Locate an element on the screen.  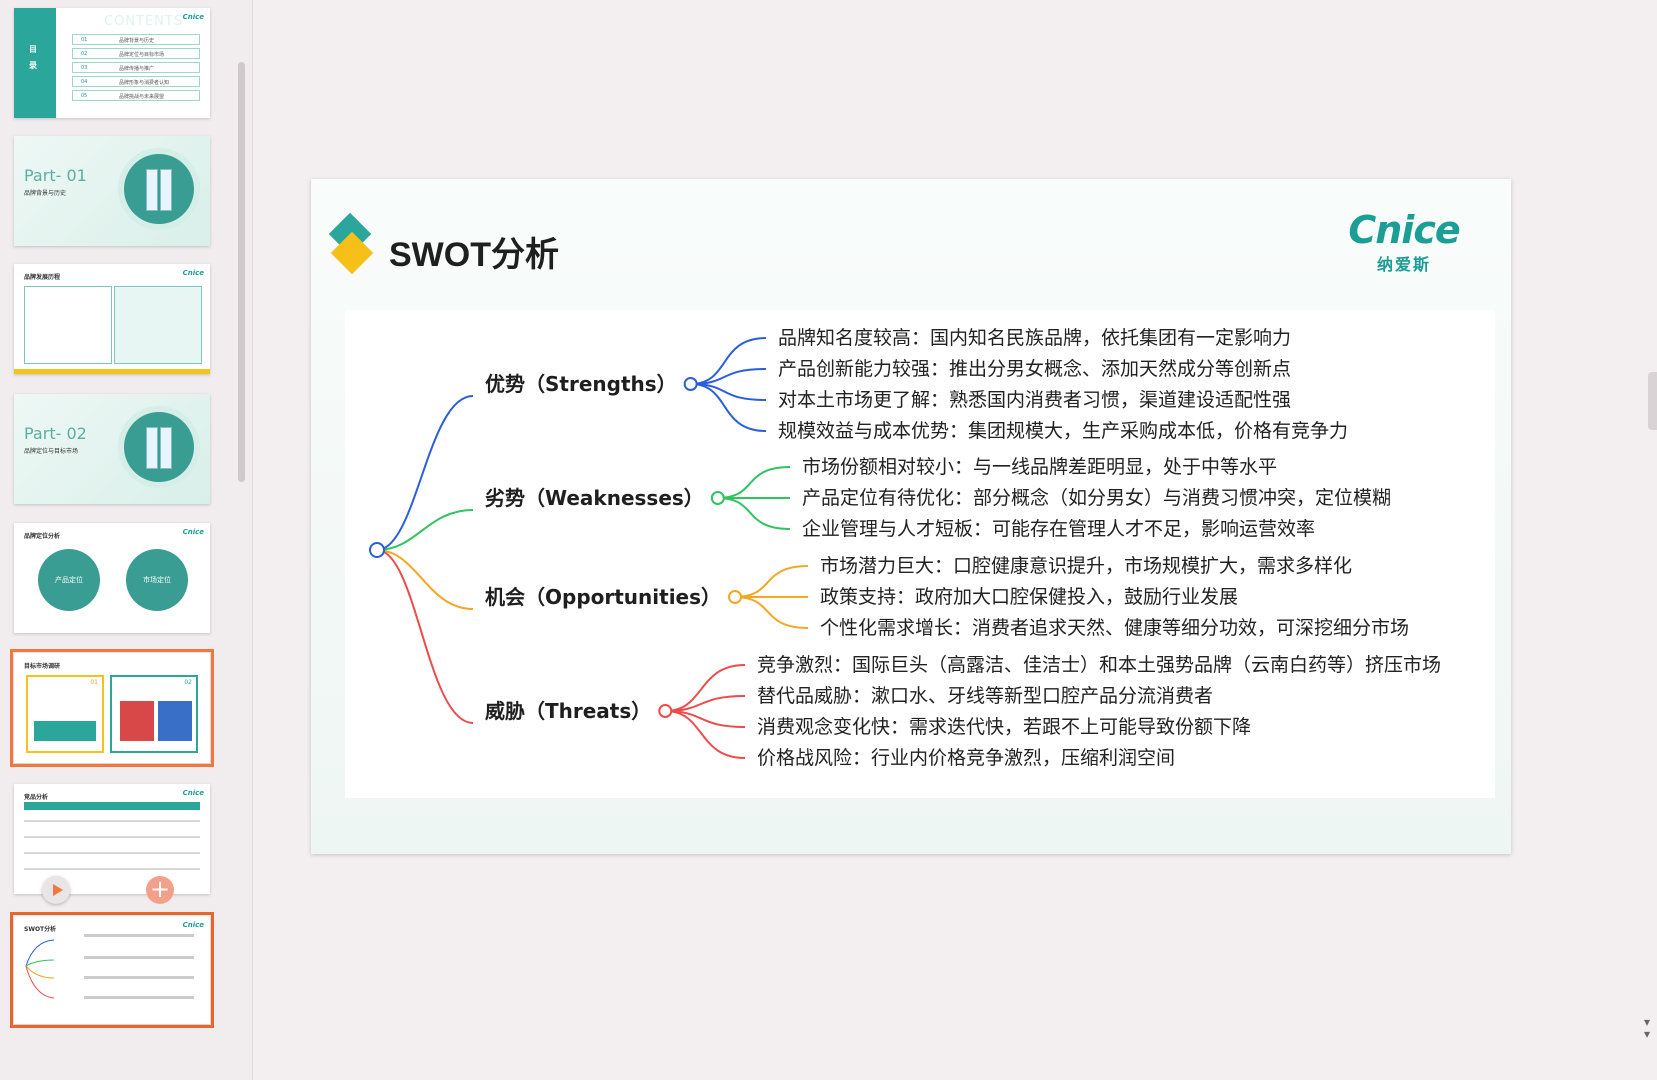
leaf-item: 市场潜力巨大：口腔健康意识提升，市场规模扩大，需求多样化 is located at coordinates (1086, 566).